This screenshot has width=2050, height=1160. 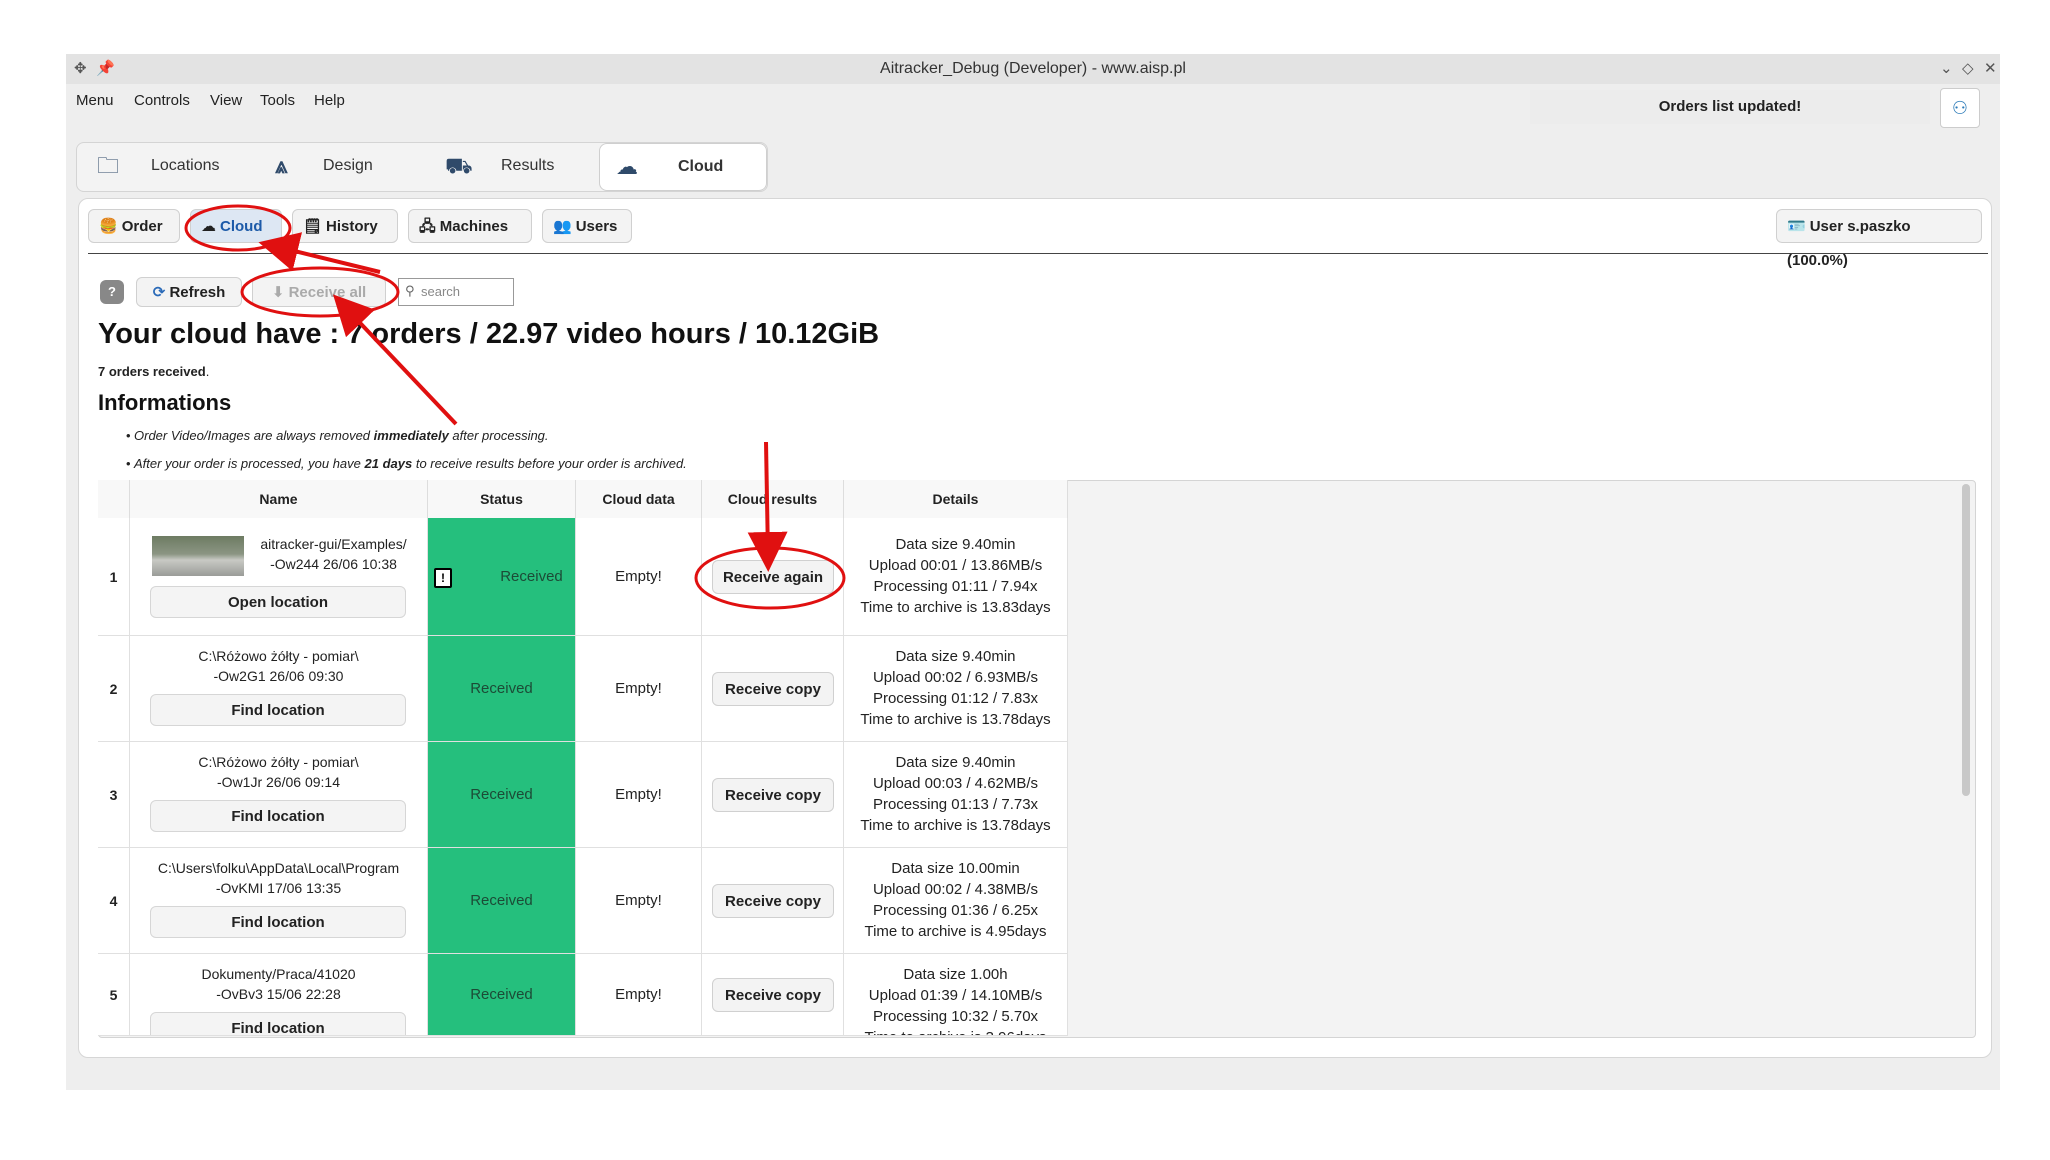 What do you see at coordinates (770, 578) in the screenshot?
I see `annotation-circle-receive-again` at bounding box center [770, 578].